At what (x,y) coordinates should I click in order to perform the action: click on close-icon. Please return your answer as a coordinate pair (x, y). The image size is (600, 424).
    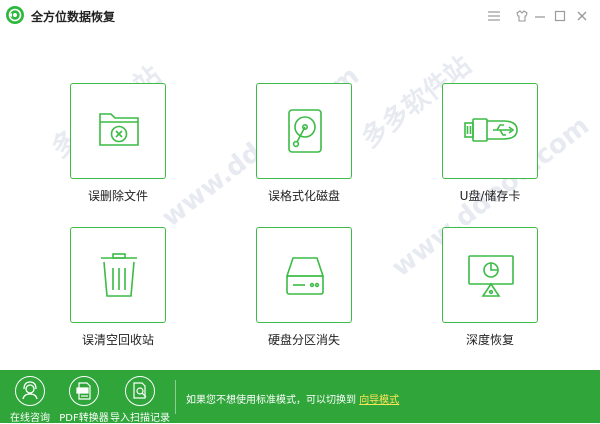
    Looking at the image, I should click on (582, 16).